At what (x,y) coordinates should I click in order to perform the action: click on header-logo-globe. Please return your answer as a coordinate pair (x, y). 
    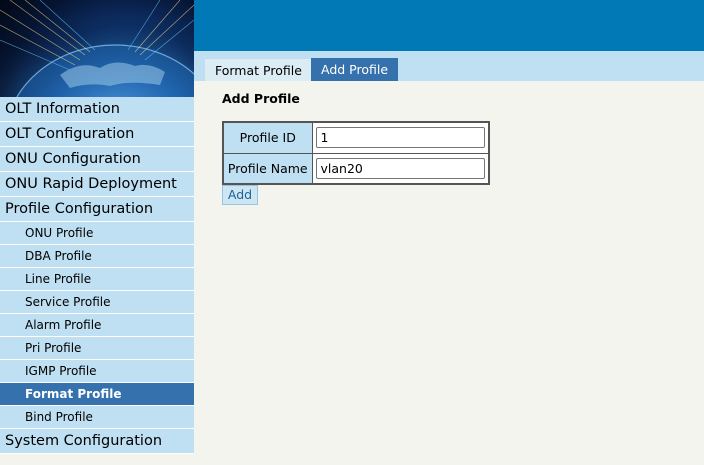
    Looking at the image, I should click on (97, 48).